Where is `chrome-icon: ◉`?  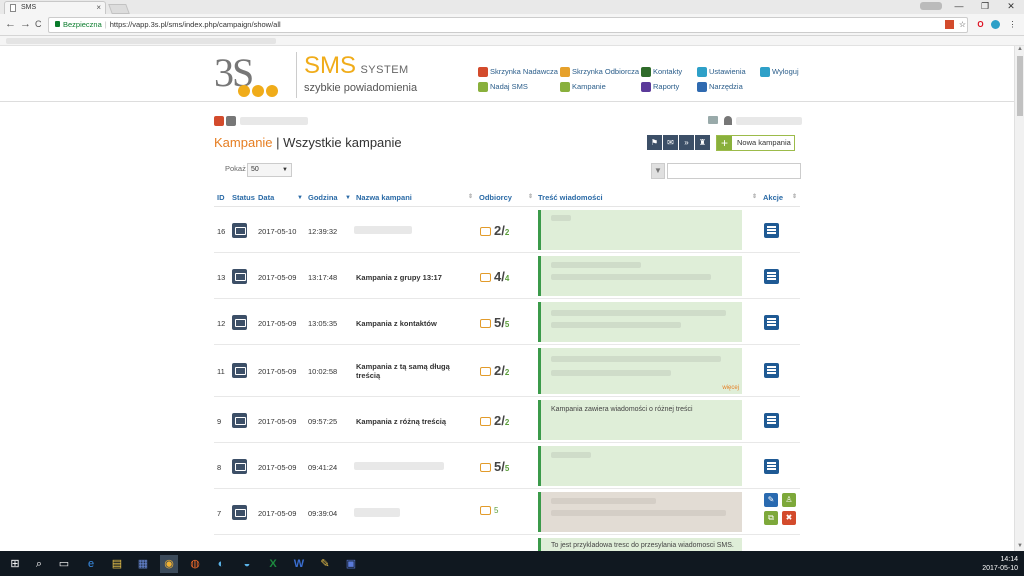 chrome-icon: ◉ is located at coordinates (169, 564).